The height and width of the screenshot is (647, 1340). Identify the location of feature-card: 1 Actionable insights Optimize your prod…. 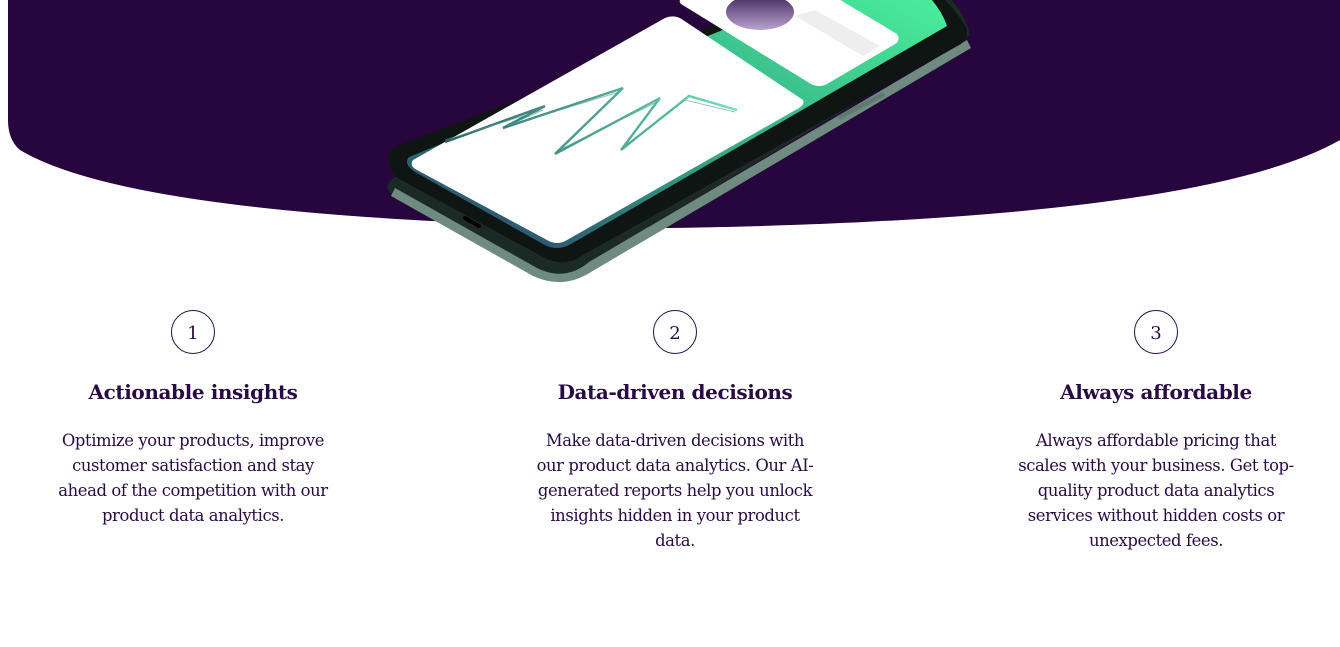
(193, 418).